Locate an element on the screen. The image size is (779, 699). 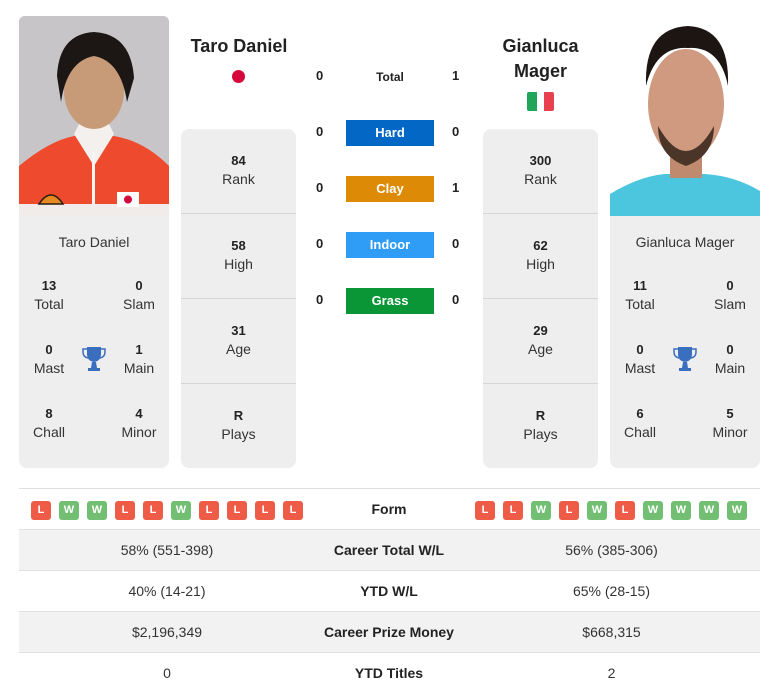
table-row: $2,196,349 Career Prize Money $668,315 is located at coordinates (389, 632).